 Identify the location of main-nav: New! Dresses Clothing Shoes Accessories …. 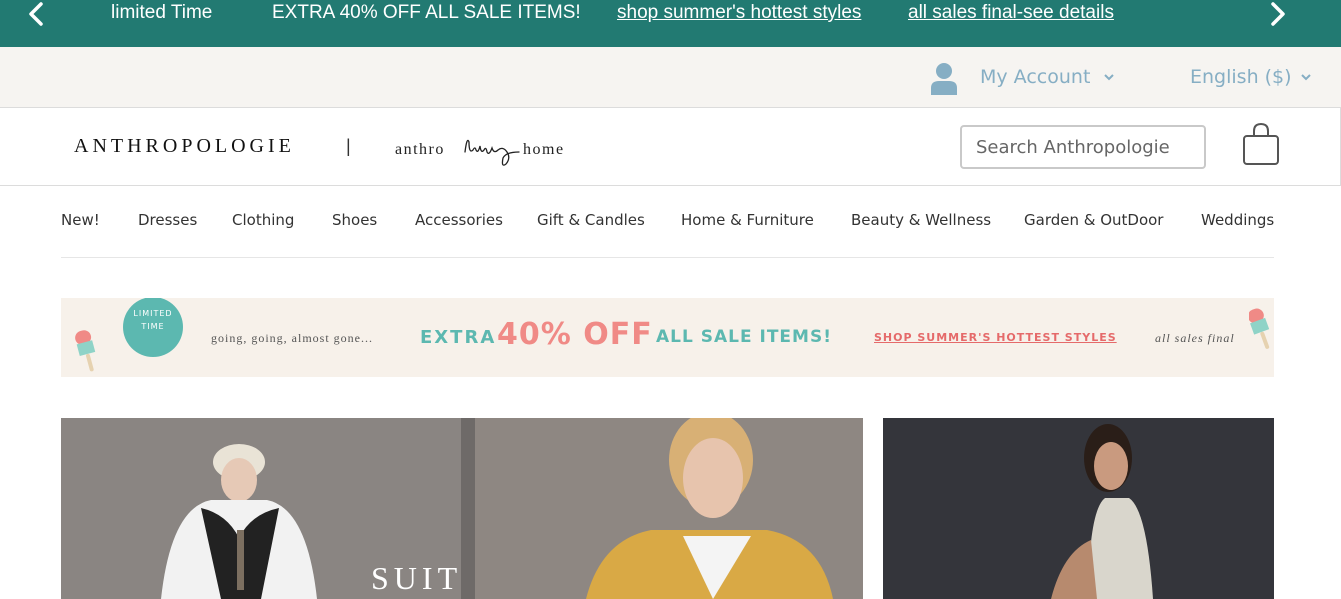
(667, 222).